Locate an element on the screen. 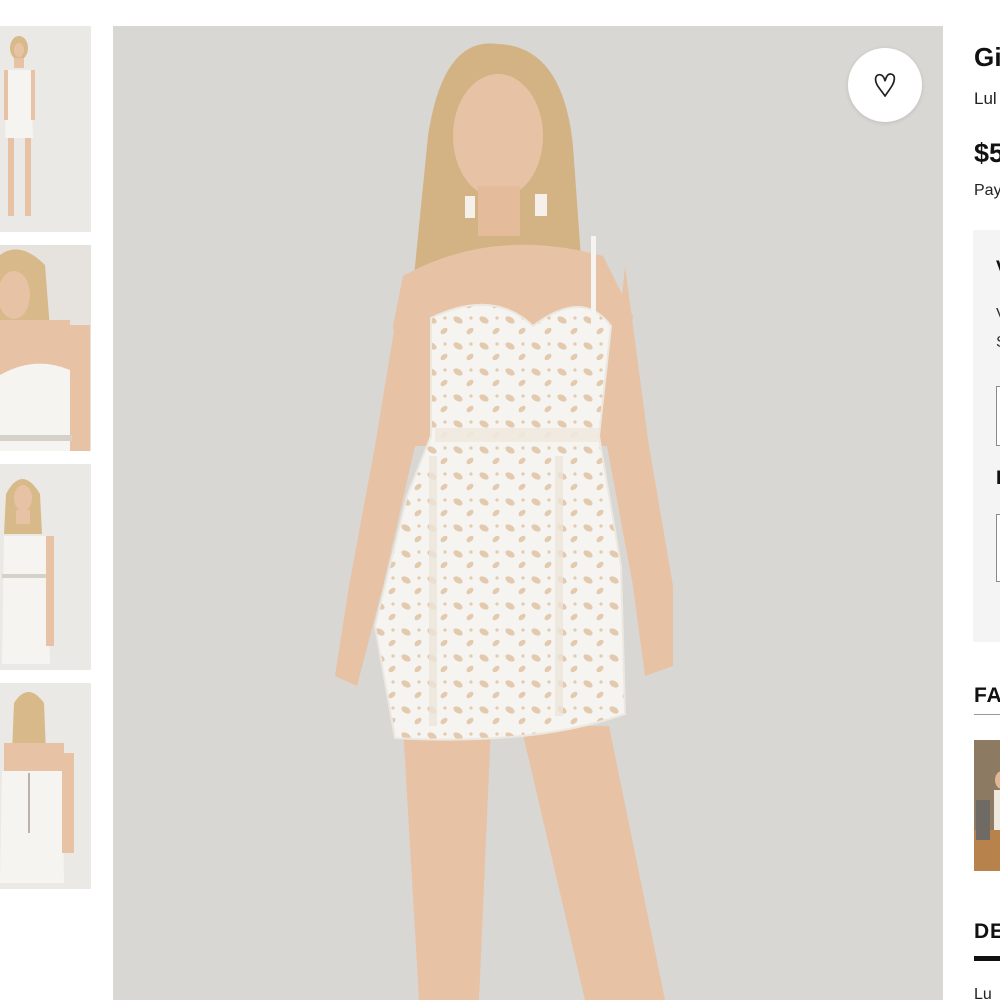 The image size is (1000, 1000). options-panel: V V S I is located at coordinates (986, 436).